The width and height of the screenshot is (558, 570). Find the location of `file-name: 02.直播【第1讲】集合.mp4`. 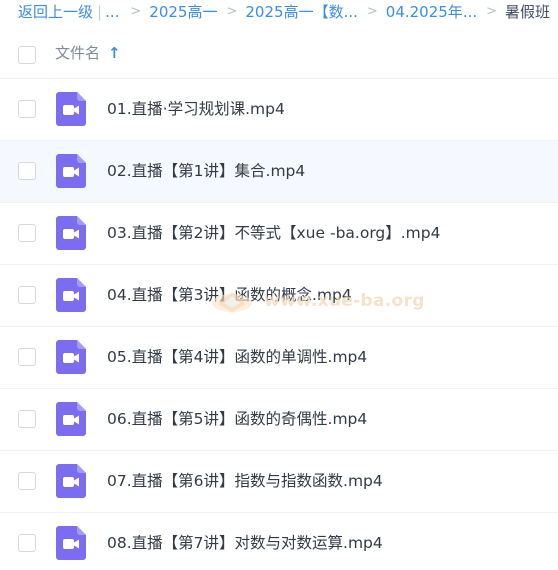

file-name: 02.直播【第1讲】集合.mp4 is located at coordinates (206, 170).